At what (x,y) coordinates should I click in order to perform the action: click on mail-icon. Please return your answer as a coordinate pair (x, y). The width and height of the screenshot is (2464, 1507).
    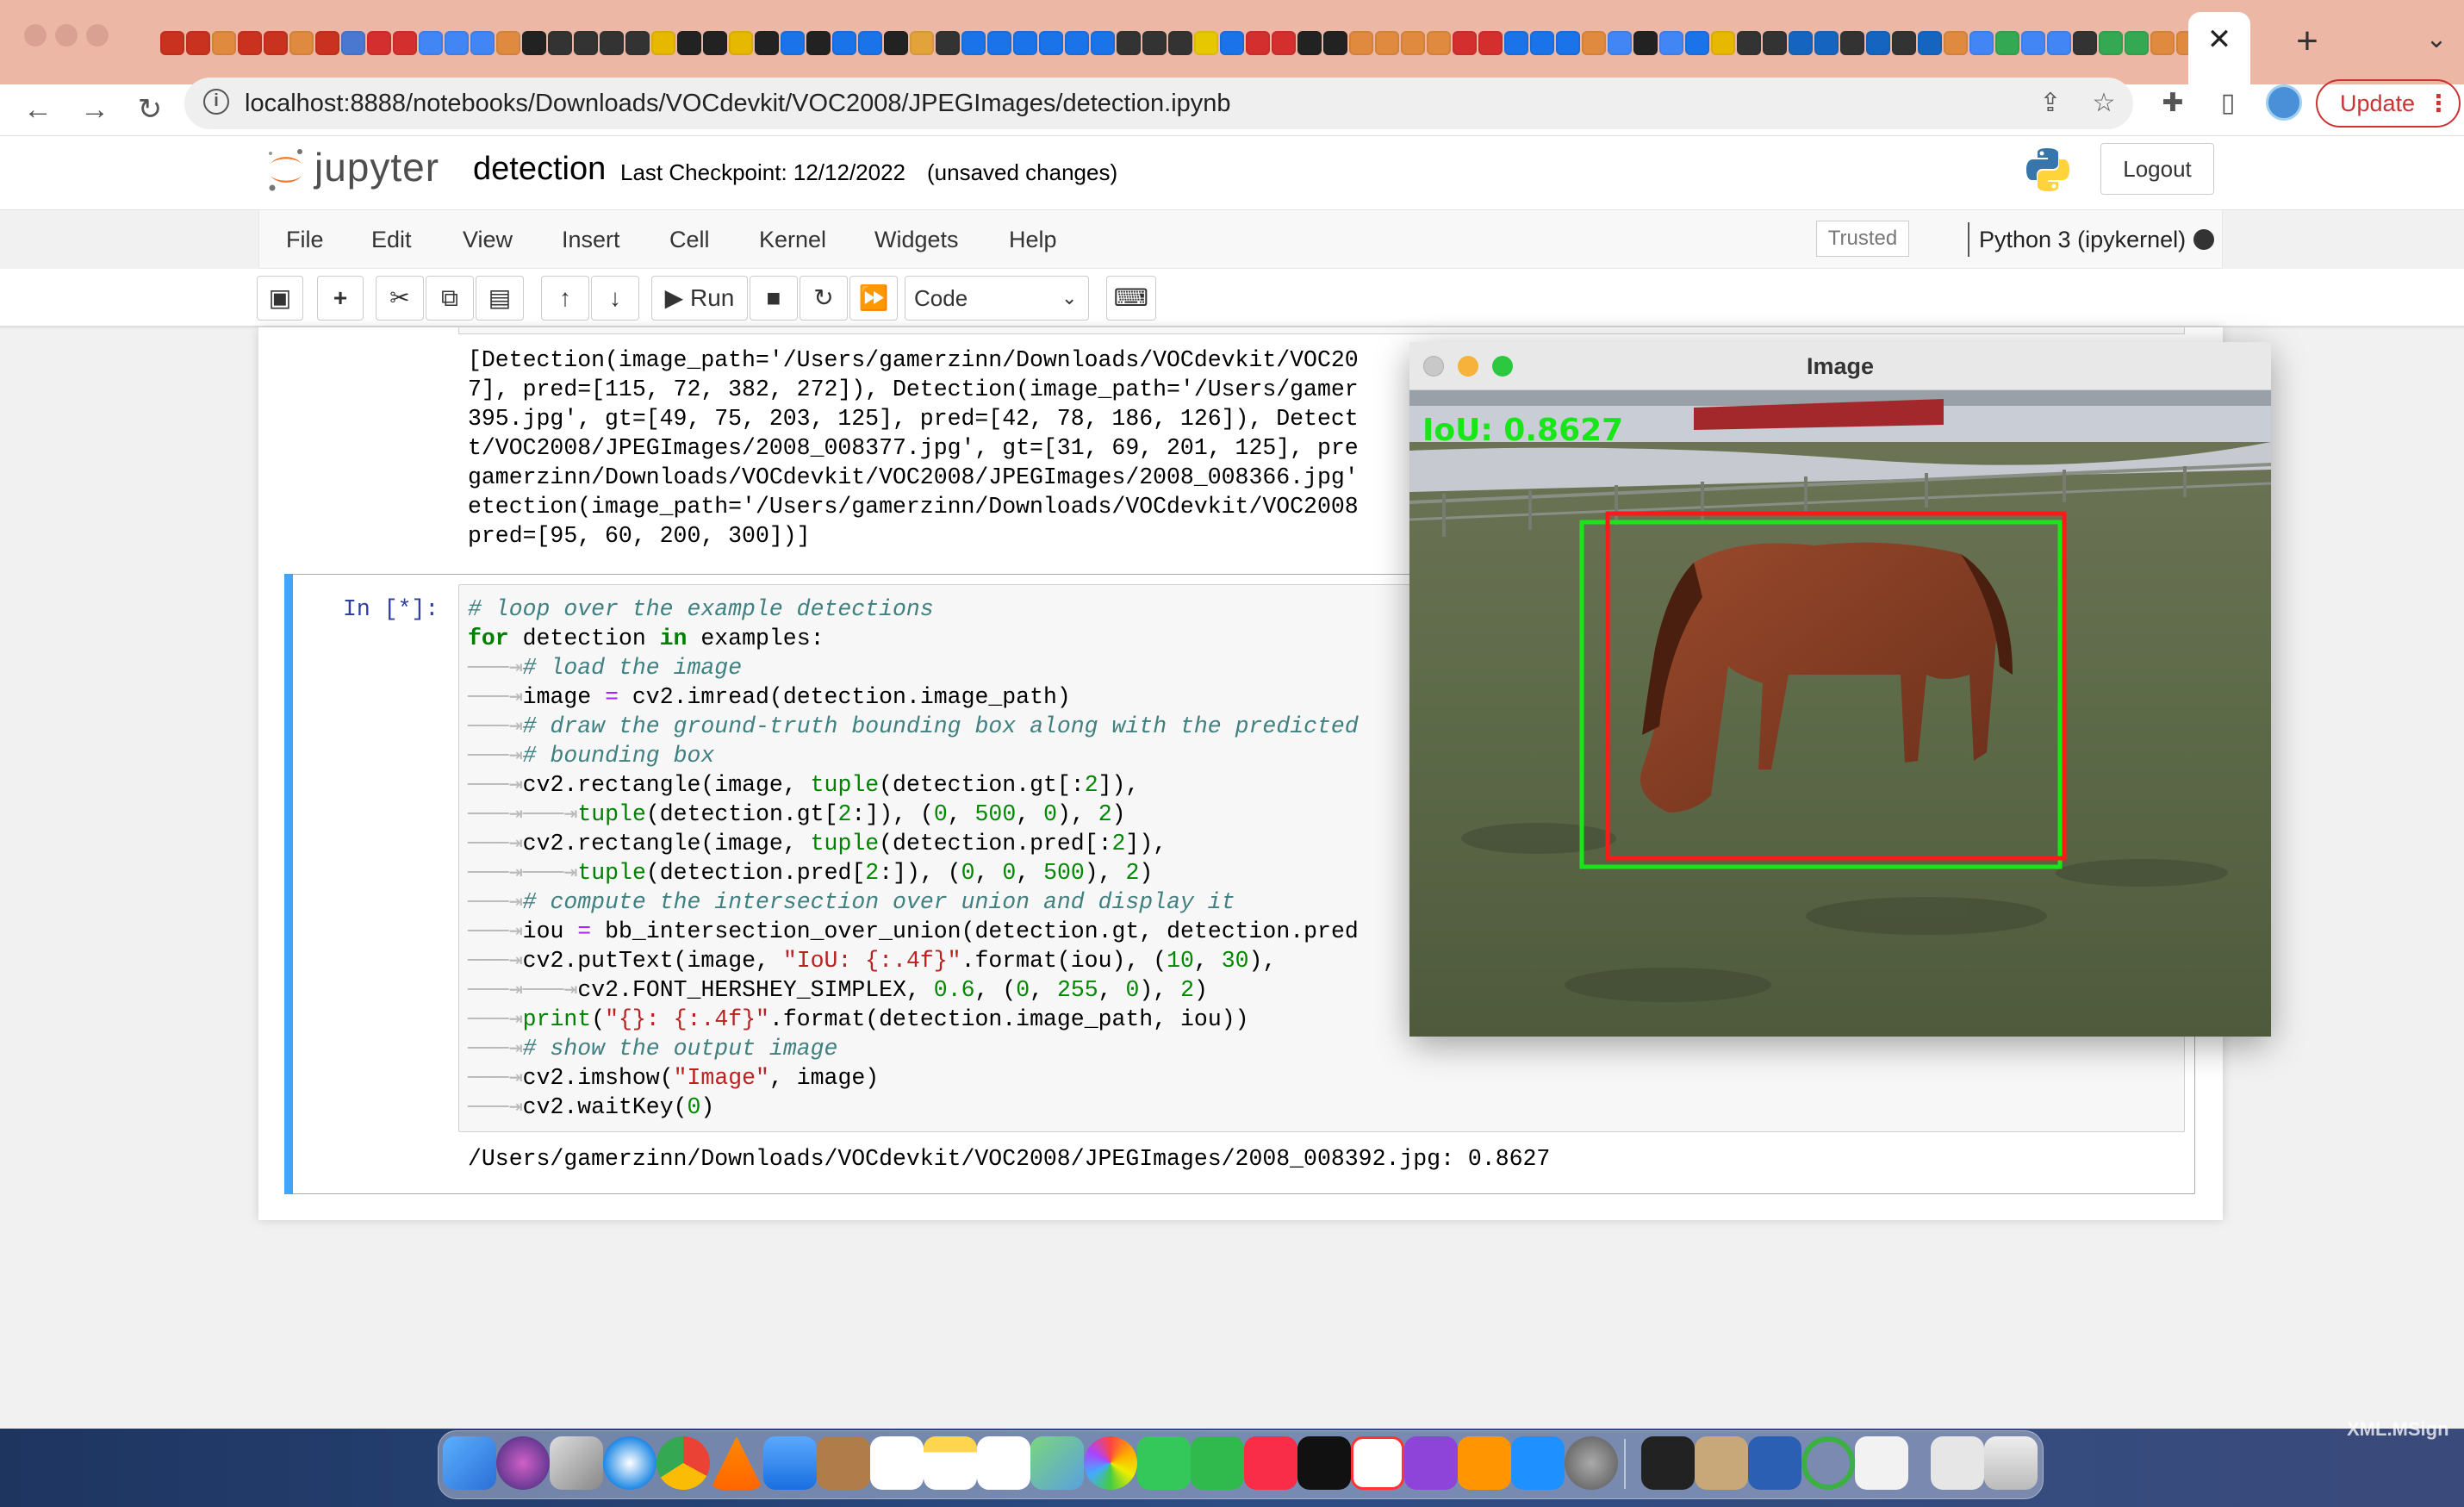
    Looking at the image, I should click on (790, 1463).